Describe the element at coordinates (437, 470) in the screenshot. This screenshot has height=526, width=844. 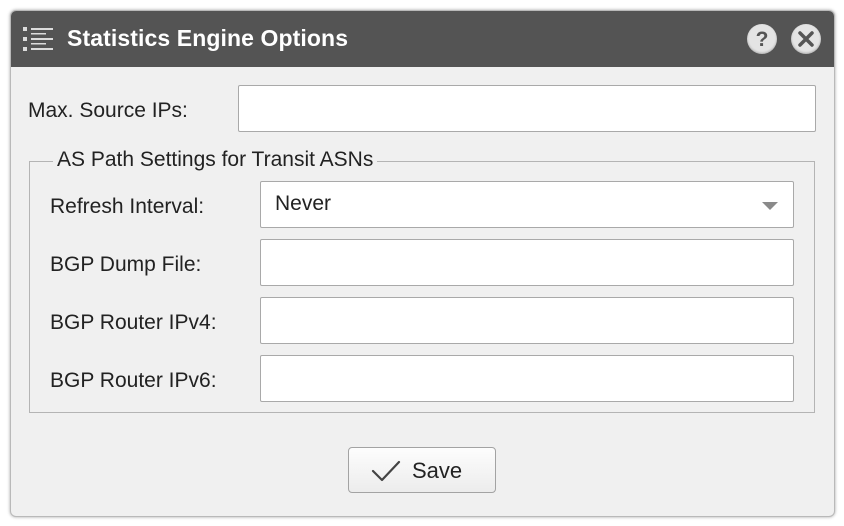
I see `save-button-label: Save` at that location.